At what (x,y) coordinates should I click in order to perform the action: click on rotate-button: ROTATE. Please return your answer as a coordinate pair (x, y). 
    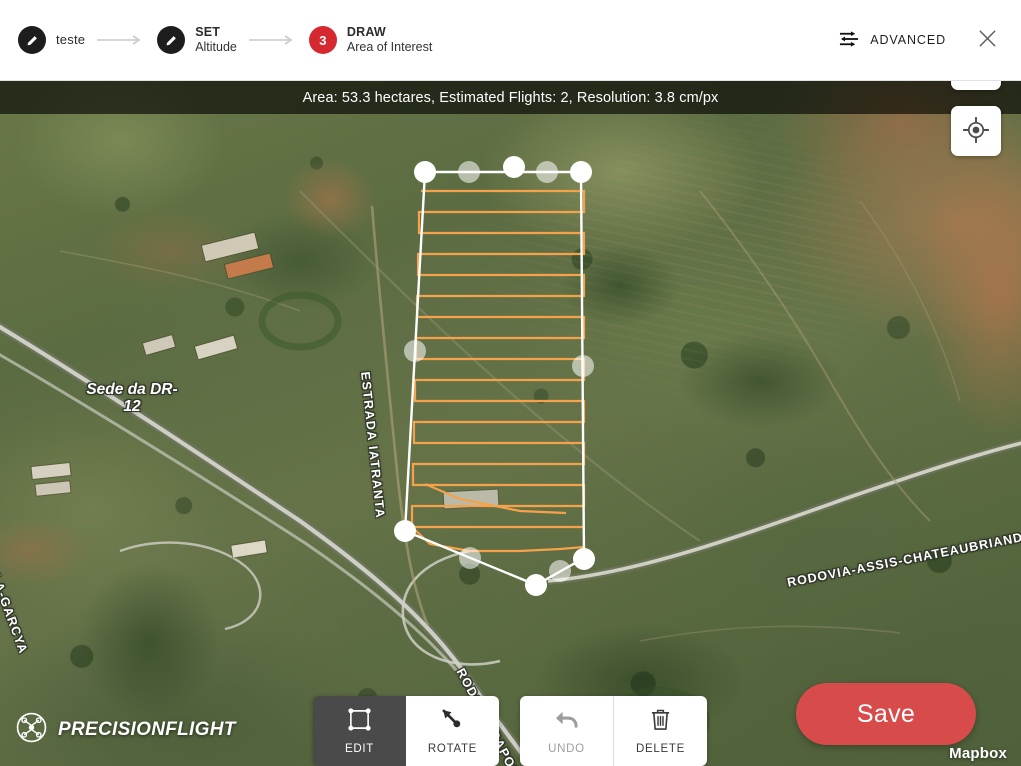
    Looking at the image, I should click on (452, 731).